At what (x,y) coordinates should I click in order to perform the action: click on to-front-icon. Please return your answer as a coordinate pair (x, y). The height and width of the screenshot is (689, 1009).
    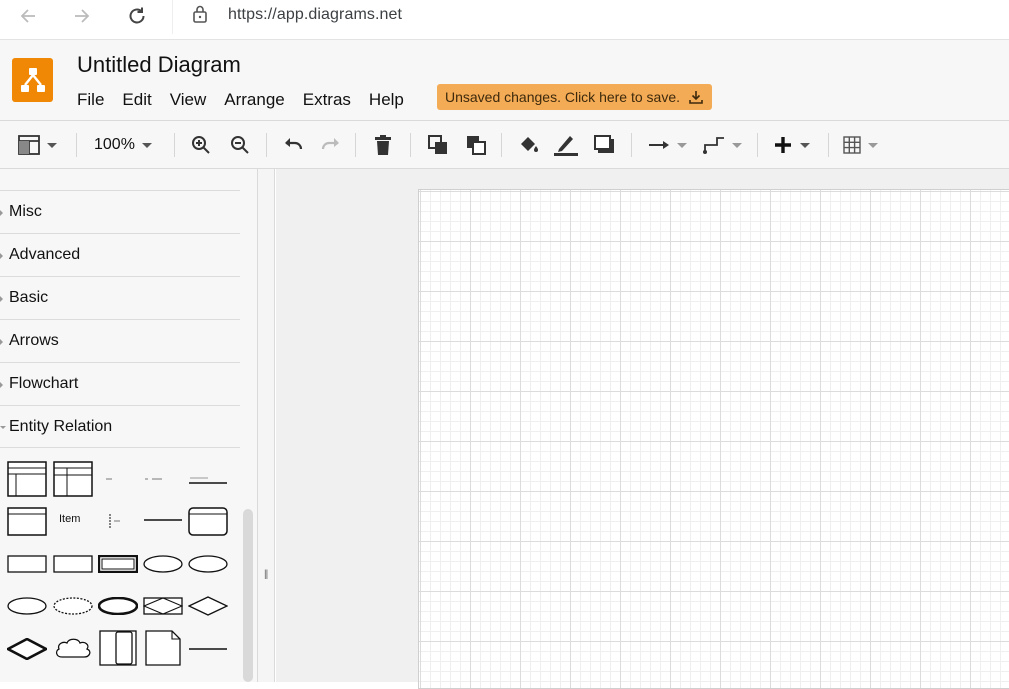
    Looking at the image, I should click on (437, 144).